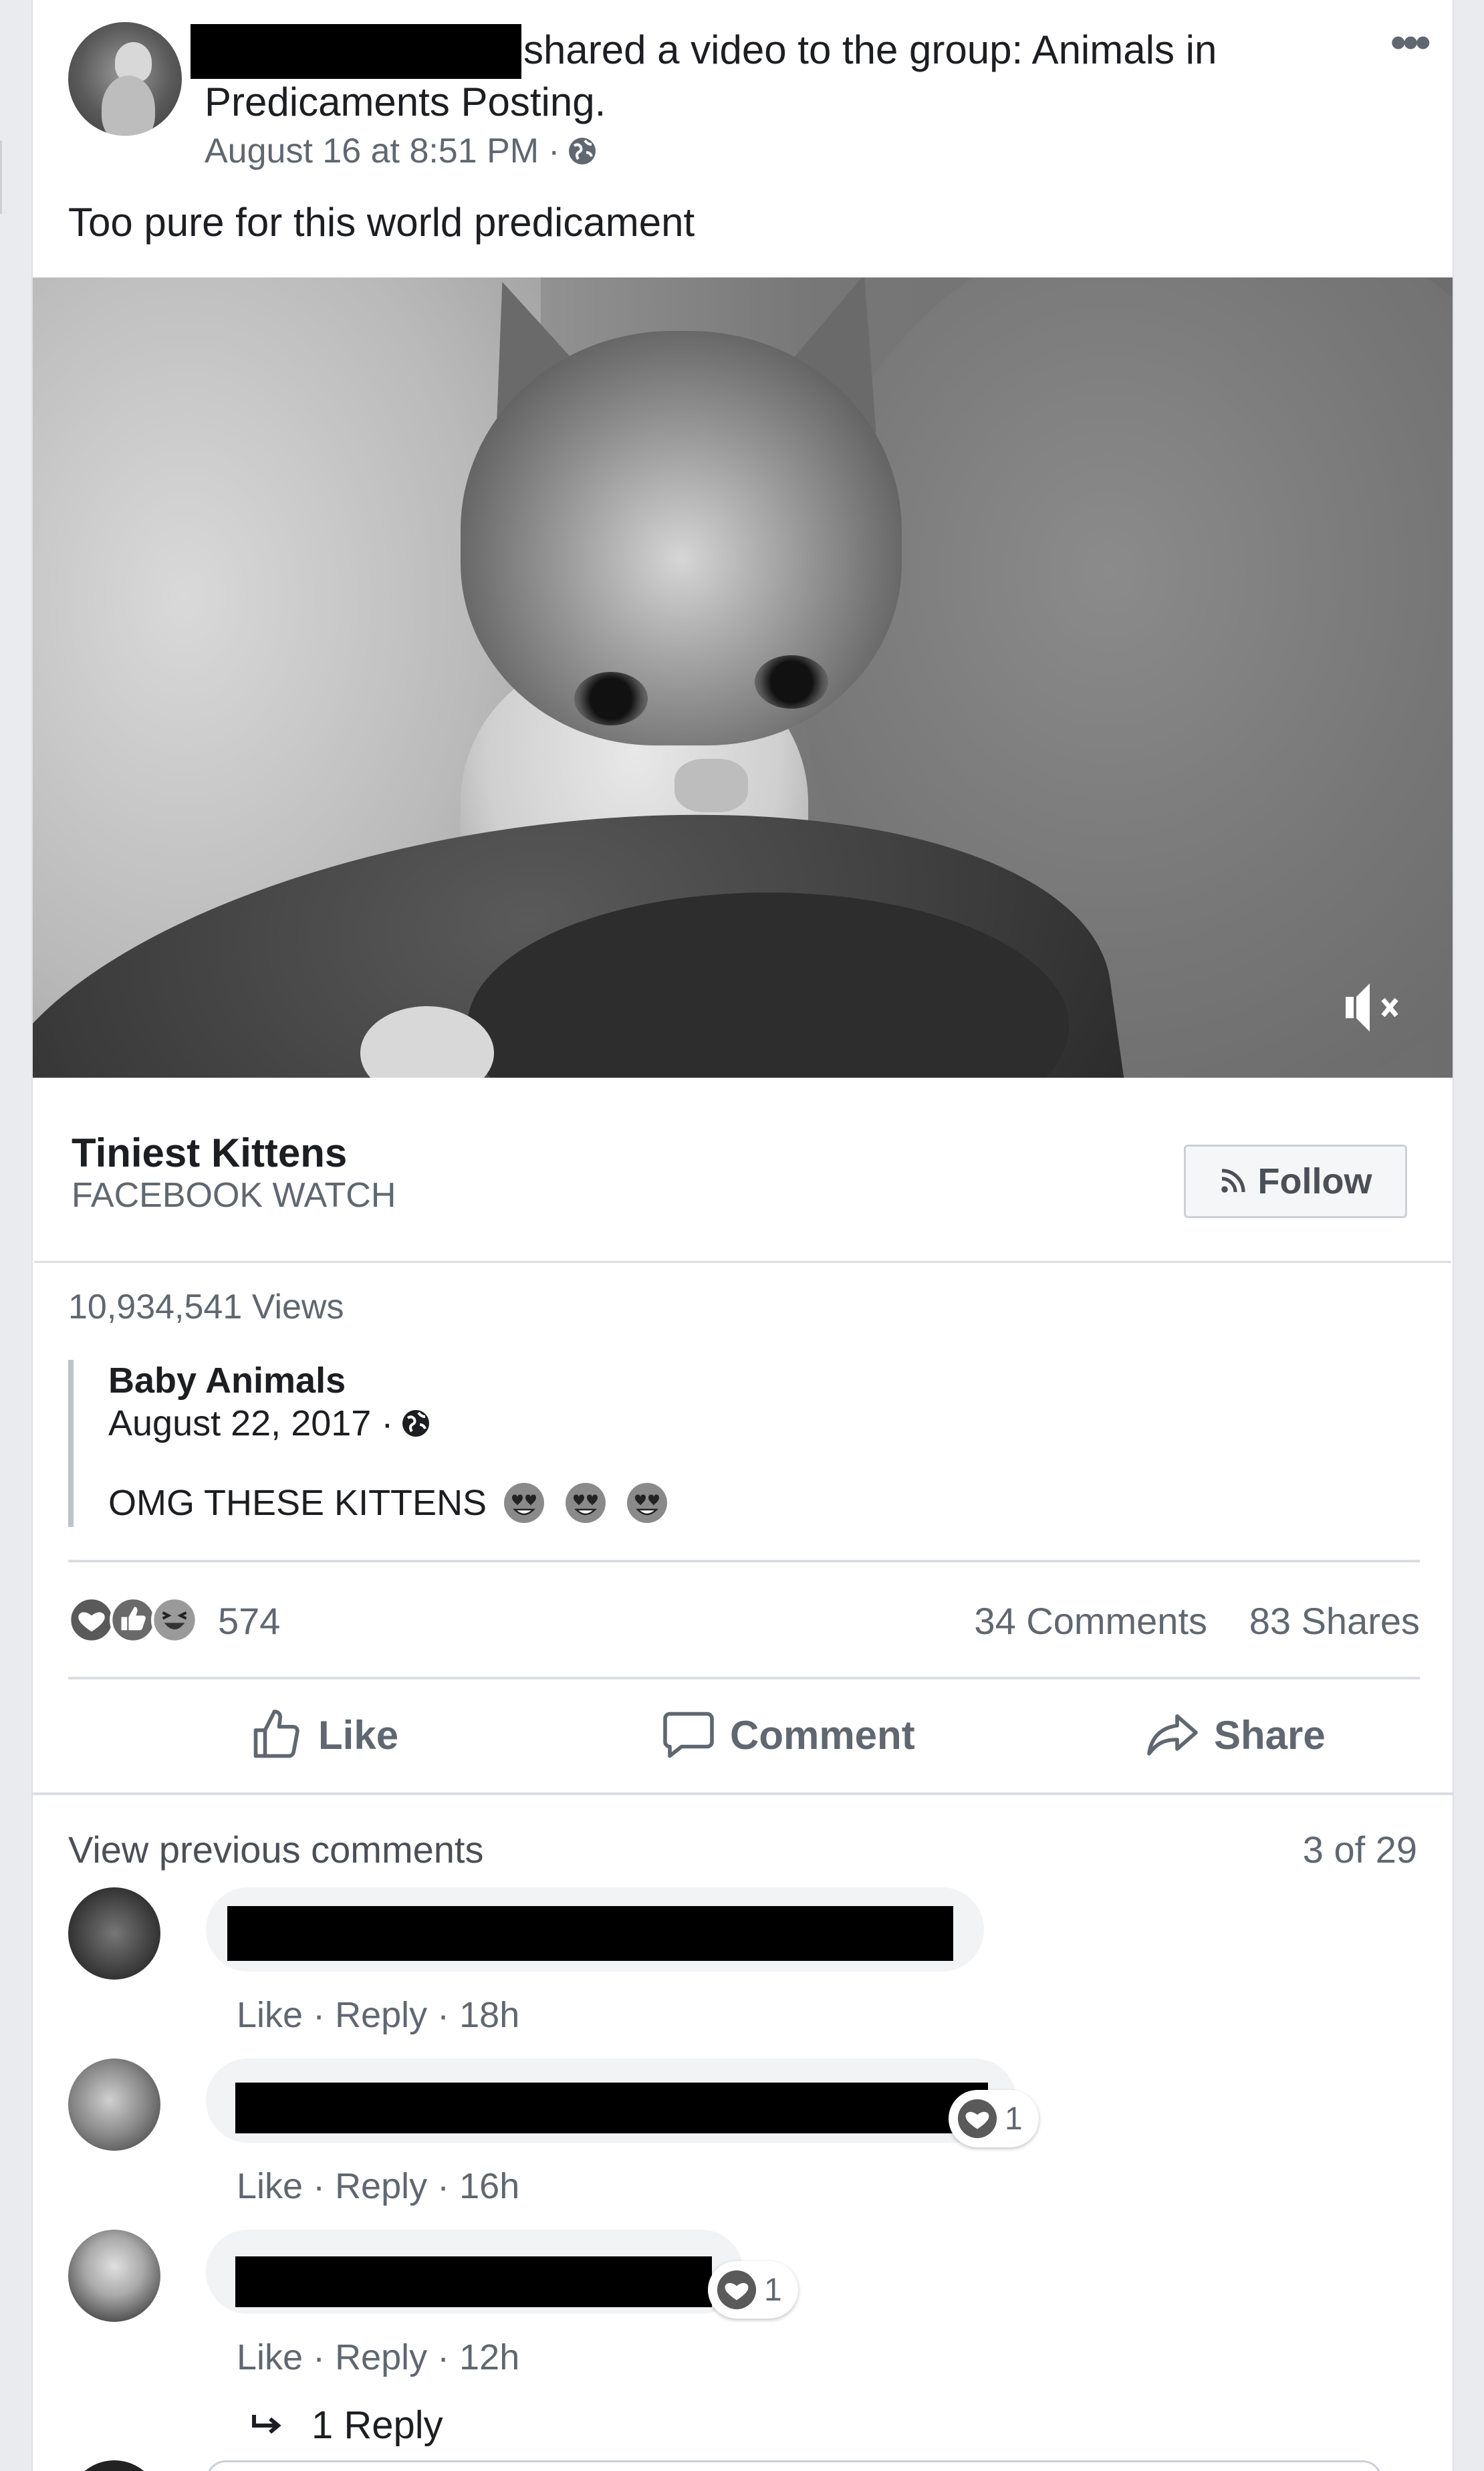 The image size is (1484, 2471). Describe the element at coordinates (174, 1620) in the screenshot. I see `haha-reaction-icon` at that location.